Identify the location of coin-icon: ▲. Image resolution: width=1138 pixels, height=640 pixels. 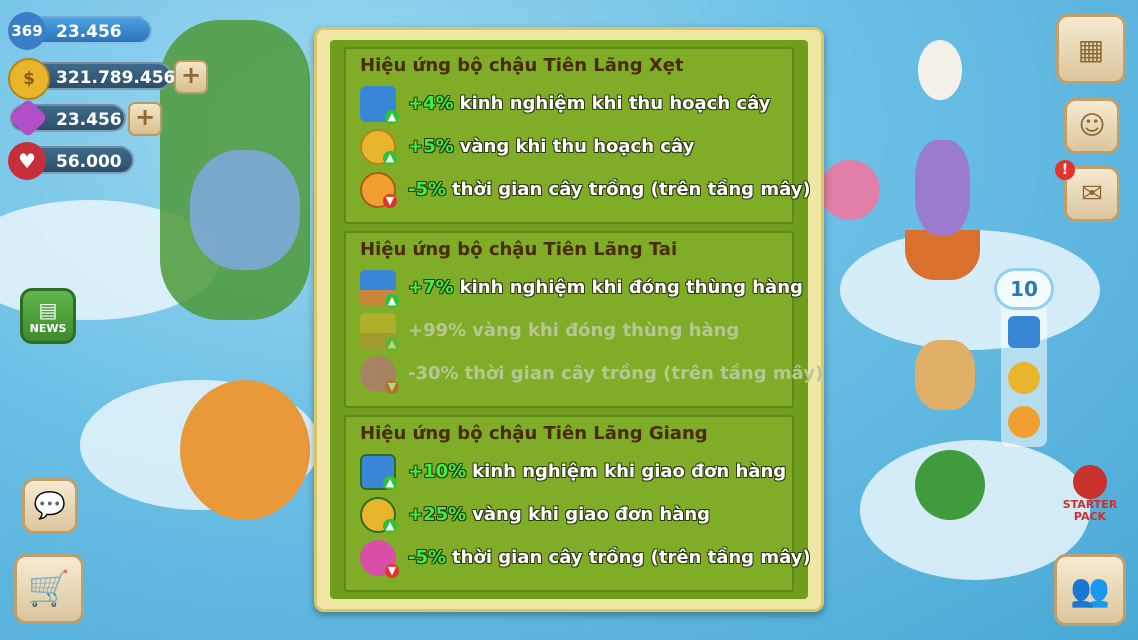
(378, 146).